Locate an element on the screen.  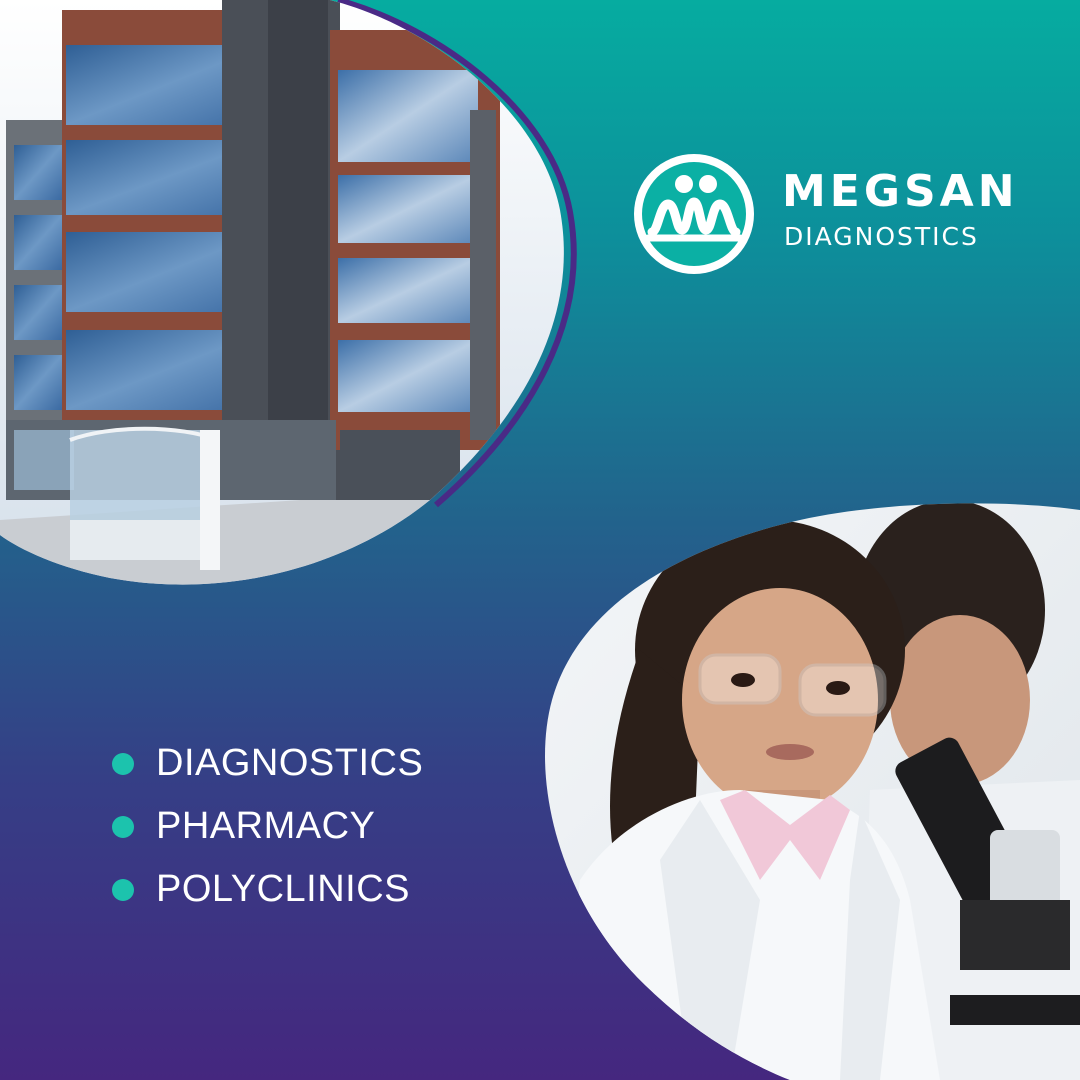
service-label: POLYCLINICS is located at coordinates (283, 889).